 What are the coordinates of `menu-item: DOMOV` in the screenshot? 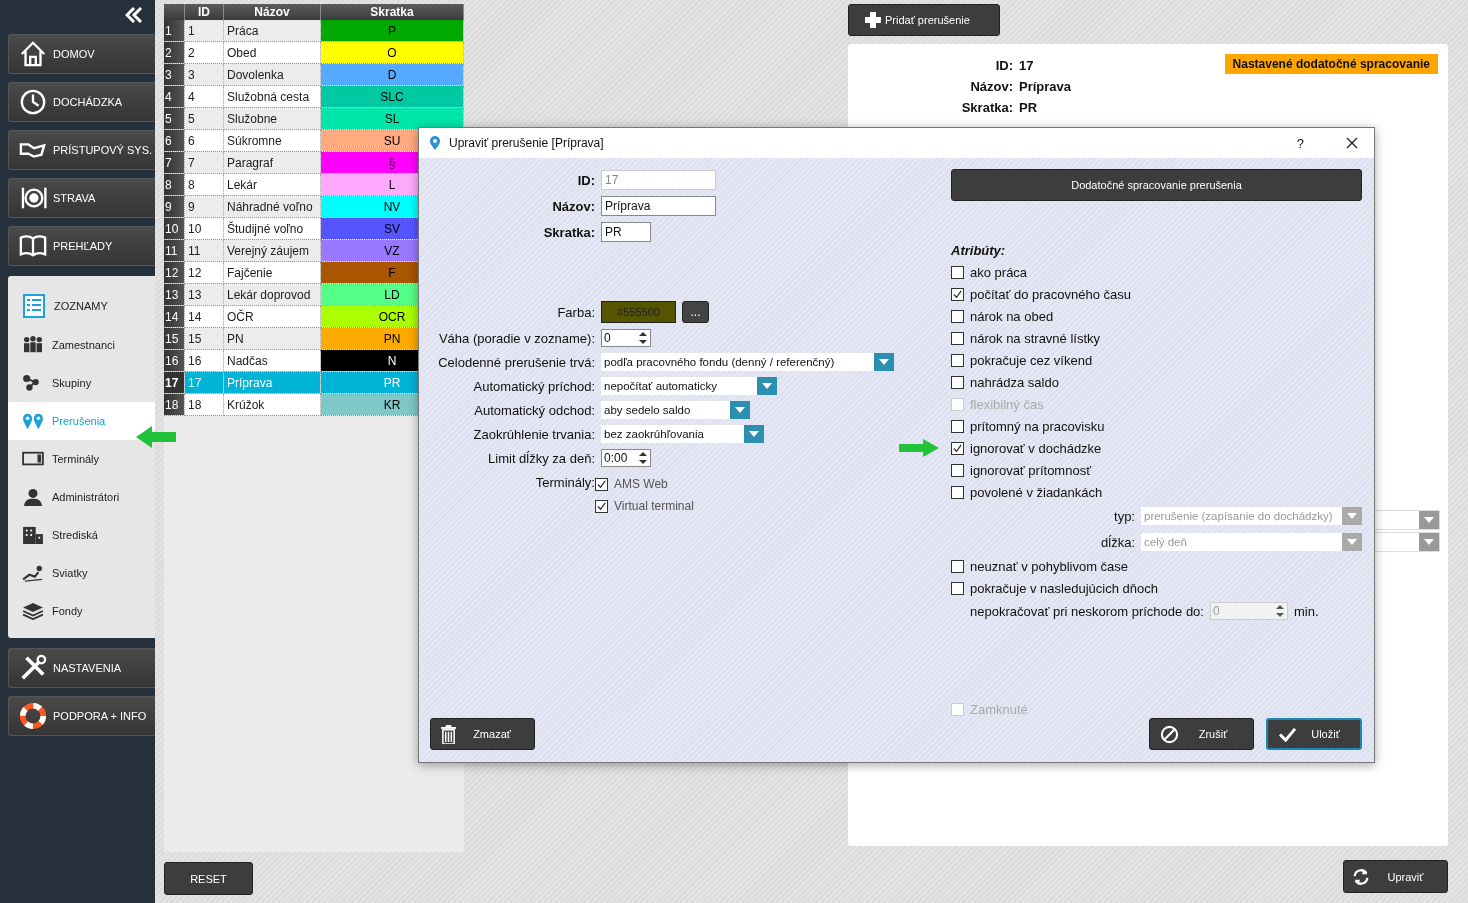 It's located at (81, 54).